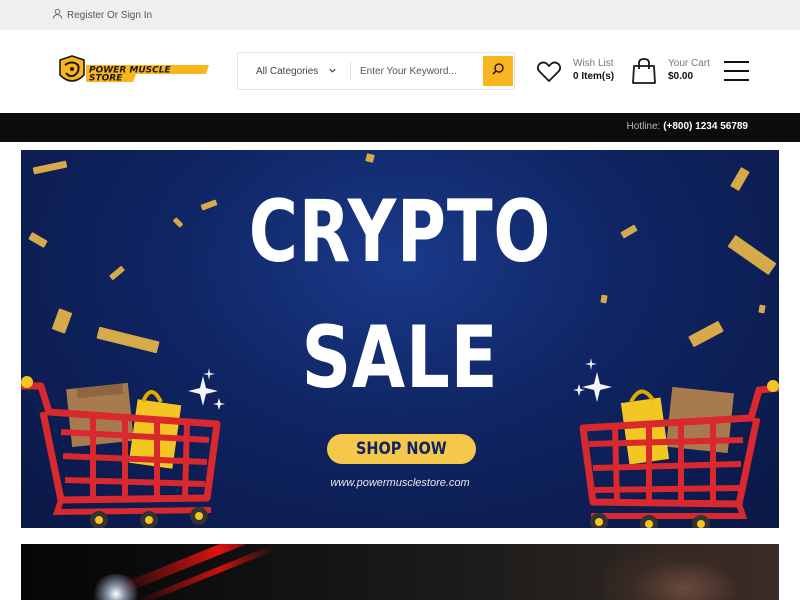  What do you see at coordinates (400, 127) in the screenshot?
I see `hotline-bar: Hotline: (+800) 1234 56789` at bounding box center [400, 127].